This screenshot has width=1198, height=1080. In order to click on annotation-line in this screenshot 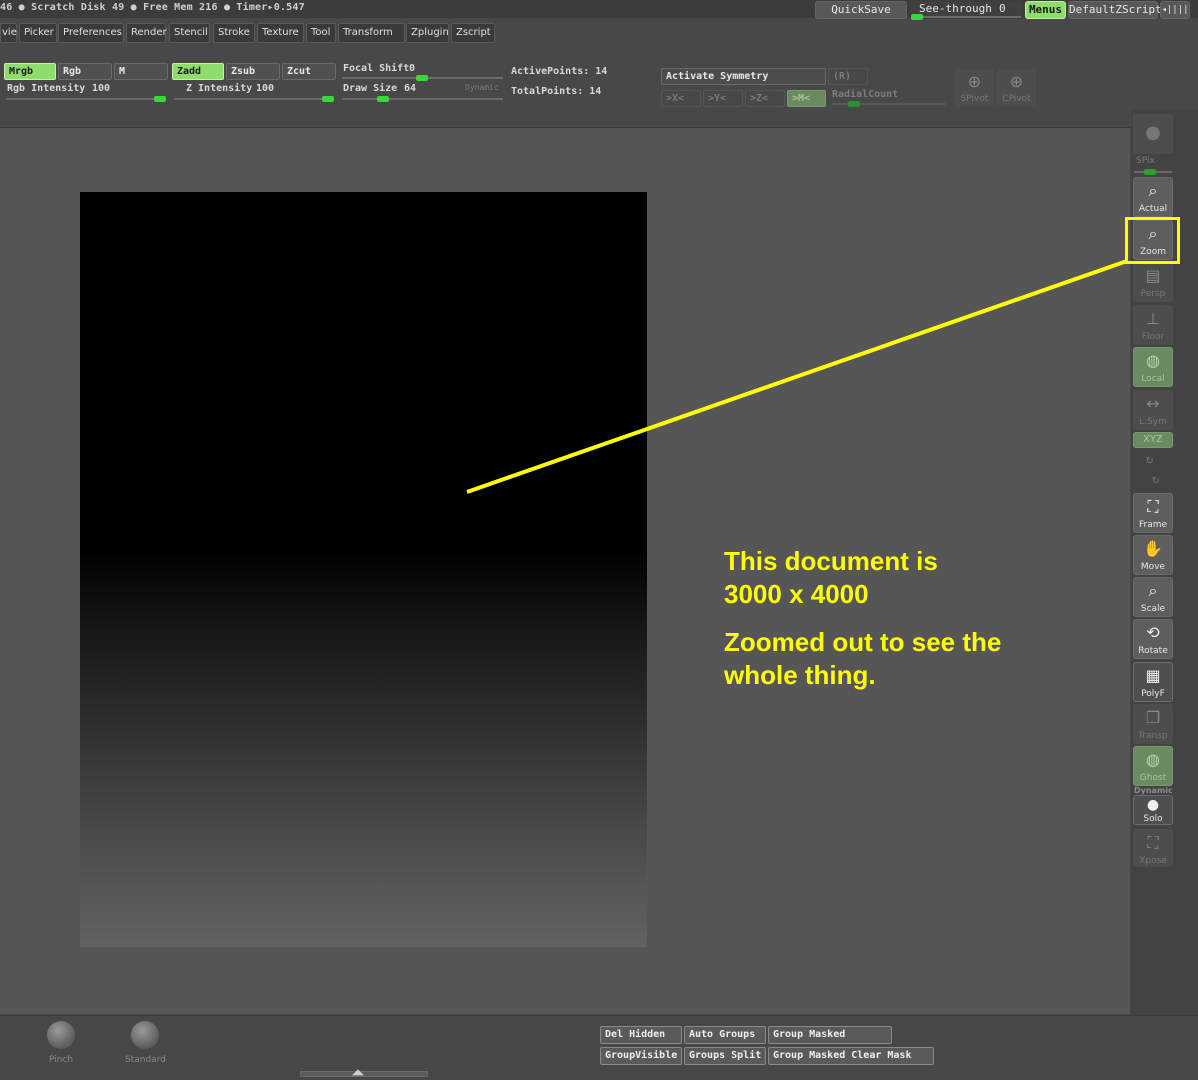, I will do `click(797, 376)`.